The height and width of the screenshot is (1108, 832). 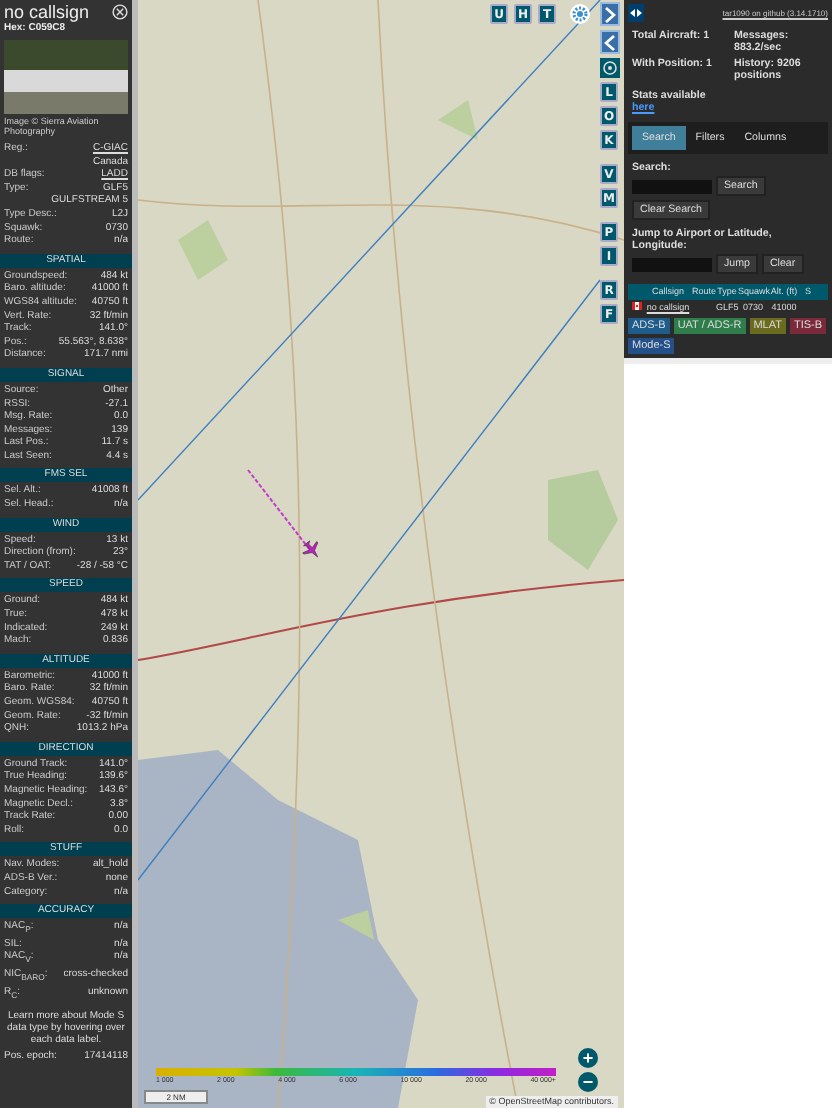 I want to click on expand-icon, so click(x=636, y=13).